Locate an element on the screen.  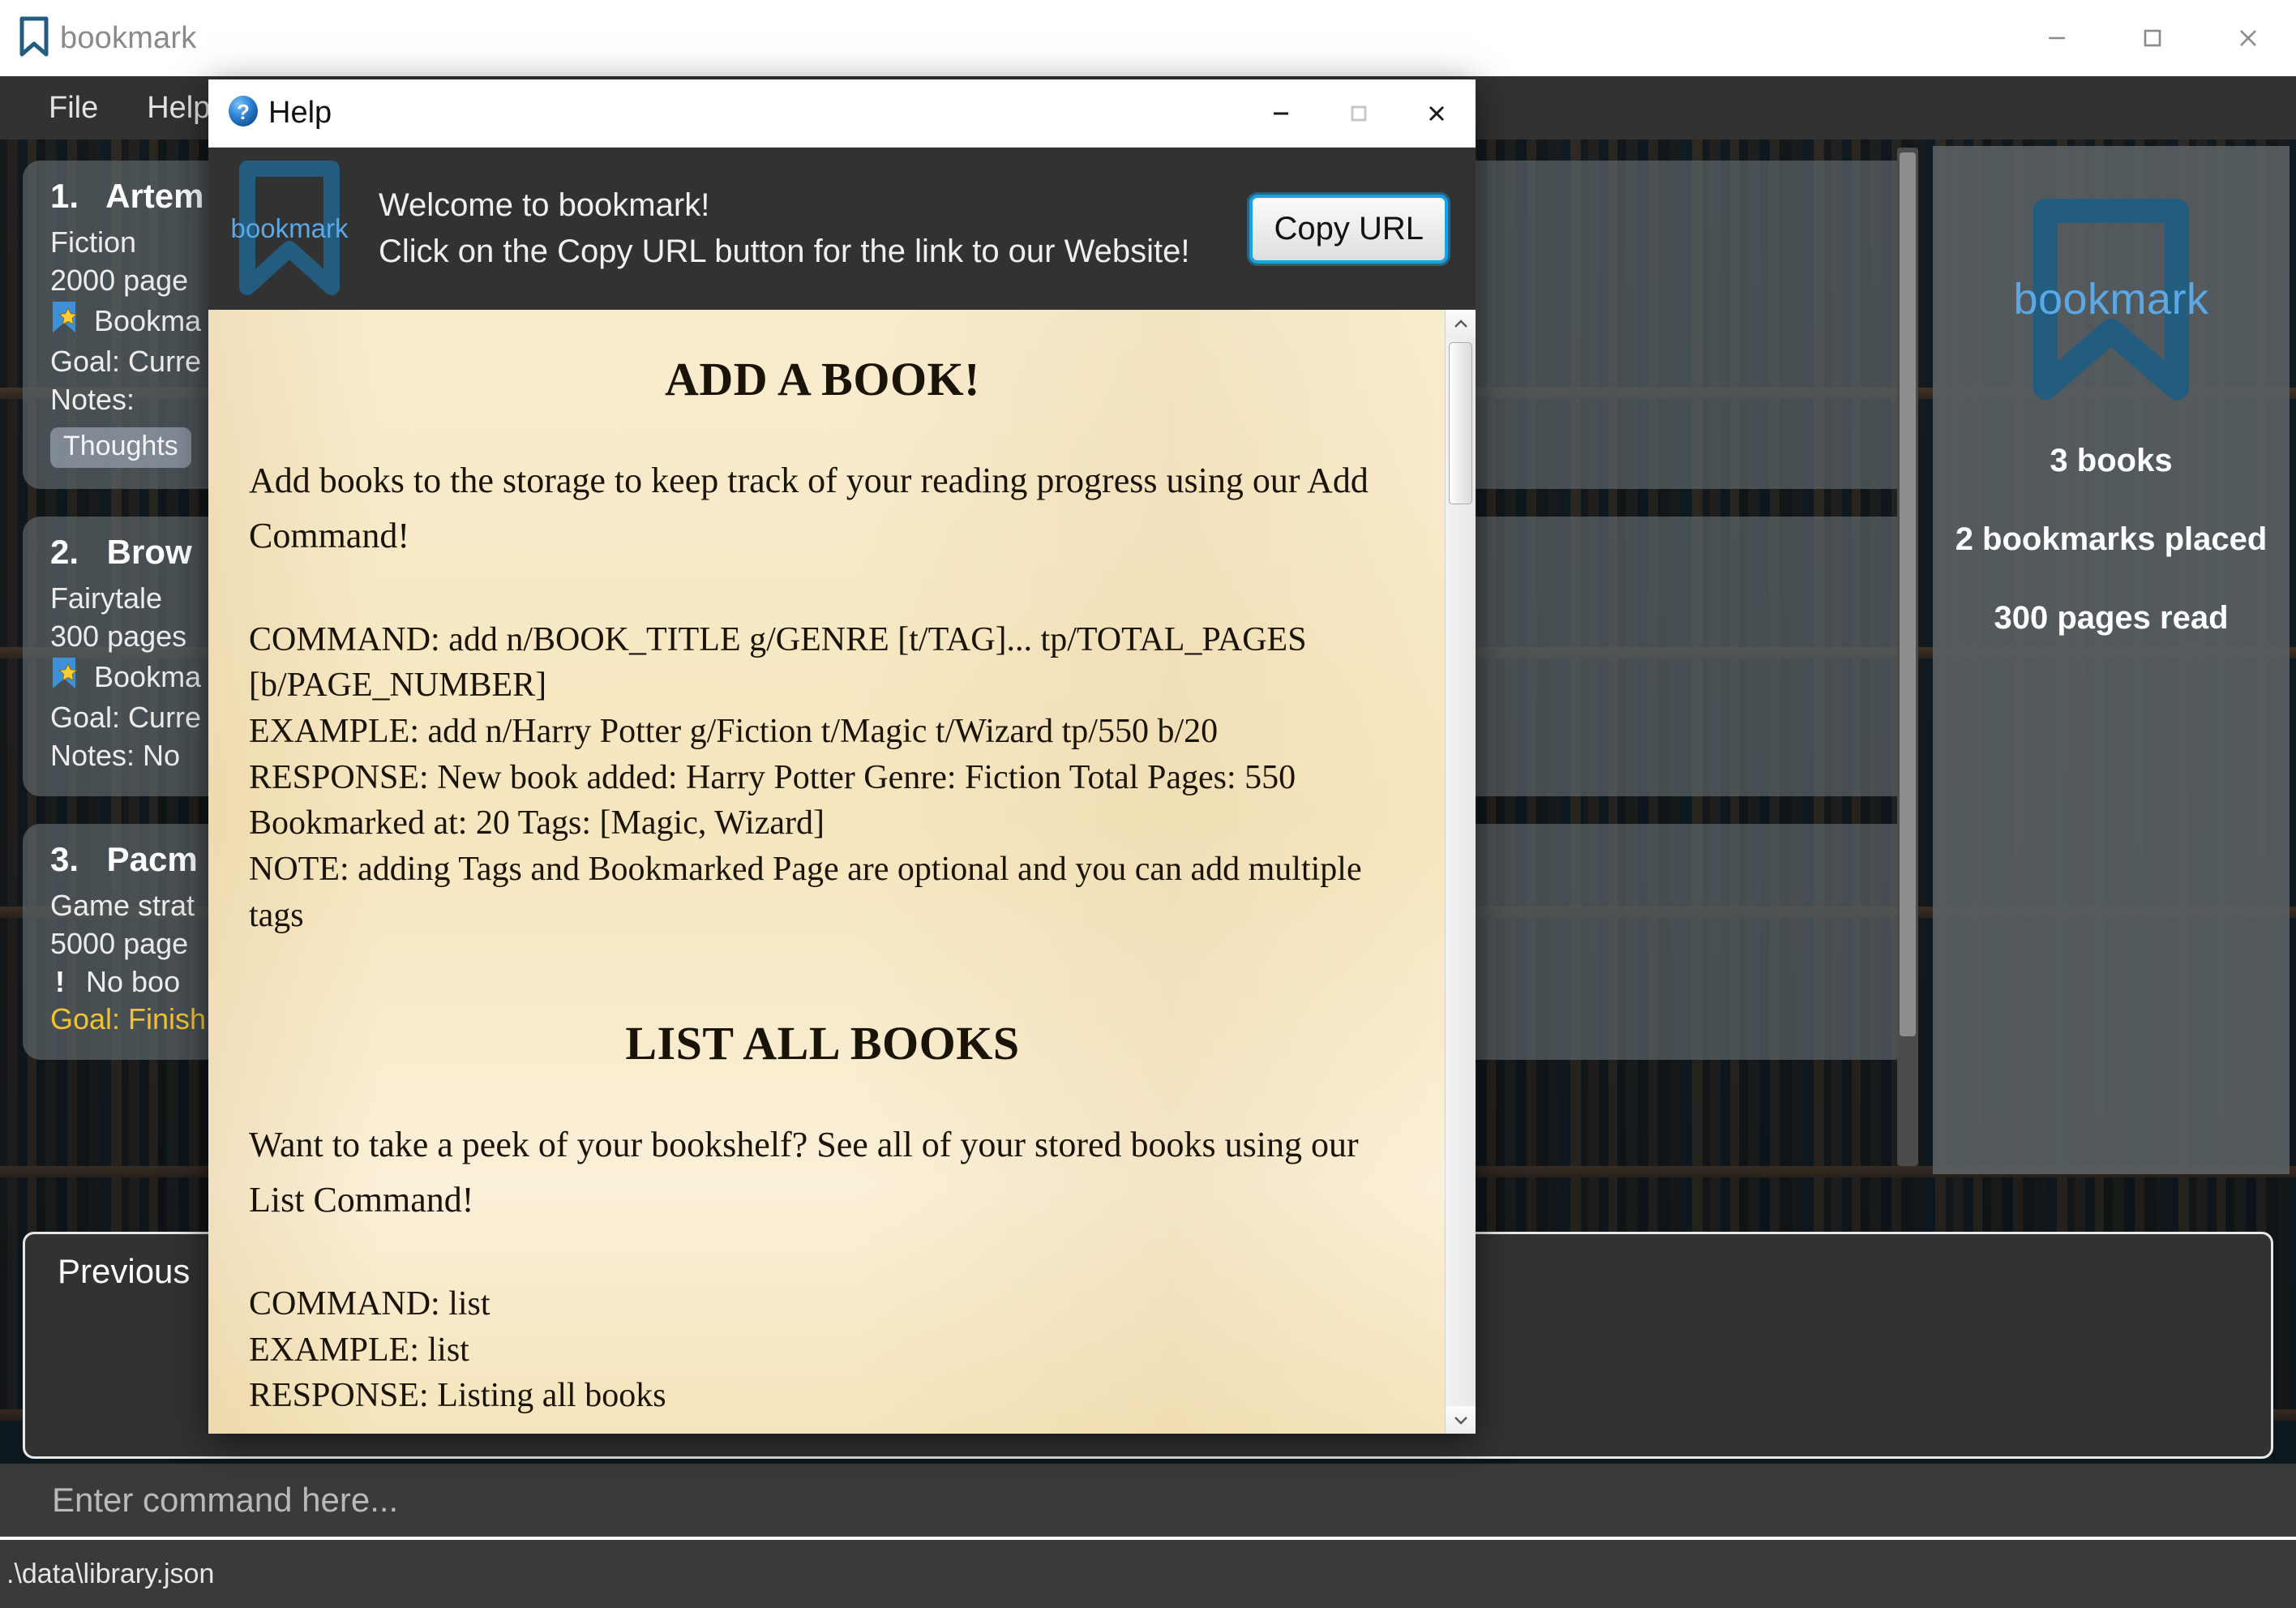
command-input-wrapper is located at coordinates (1148, 1502).